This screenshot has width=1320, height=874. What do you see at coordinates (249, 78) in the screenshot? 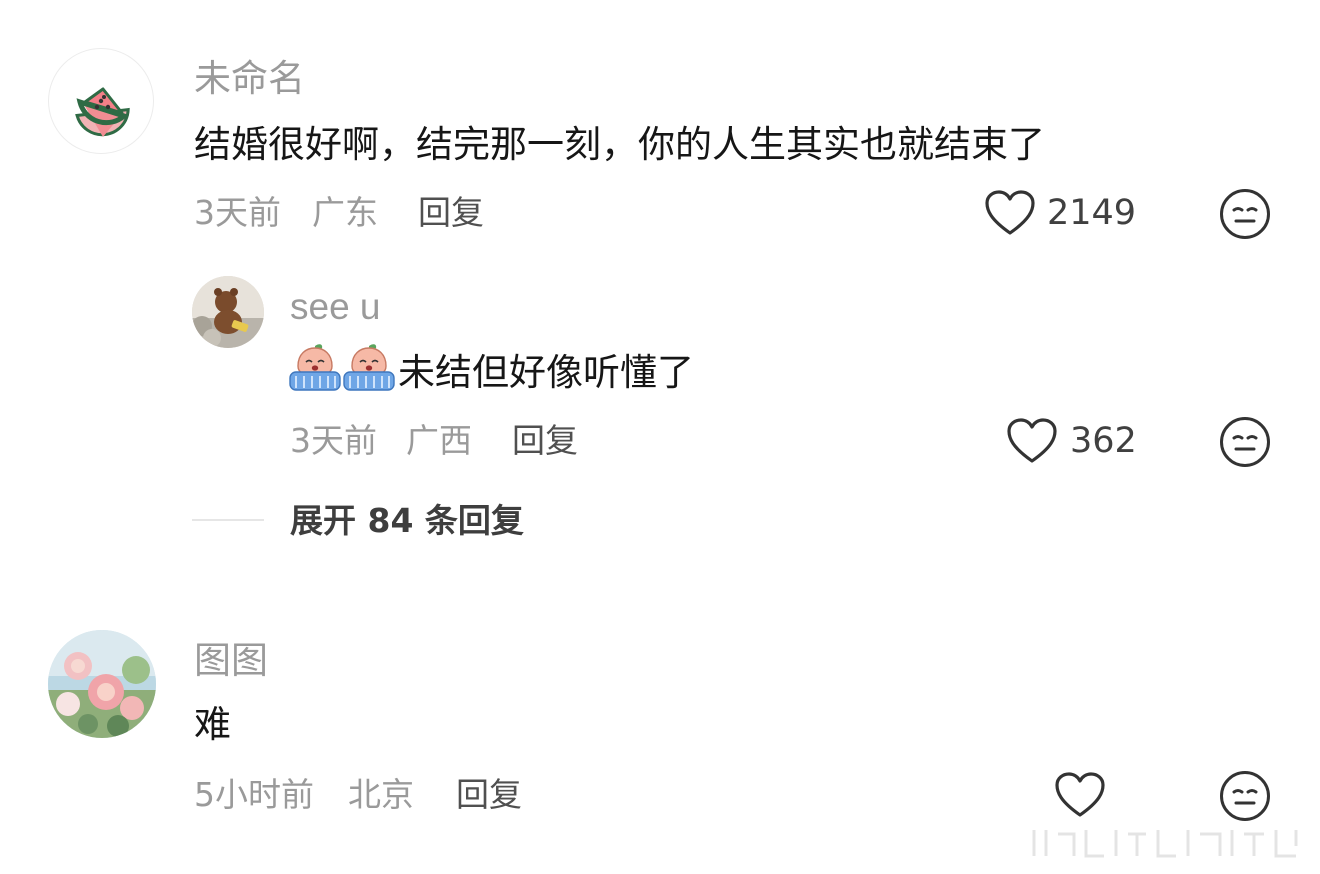
I see `username: 未命名` at bounding box center [249, 78].